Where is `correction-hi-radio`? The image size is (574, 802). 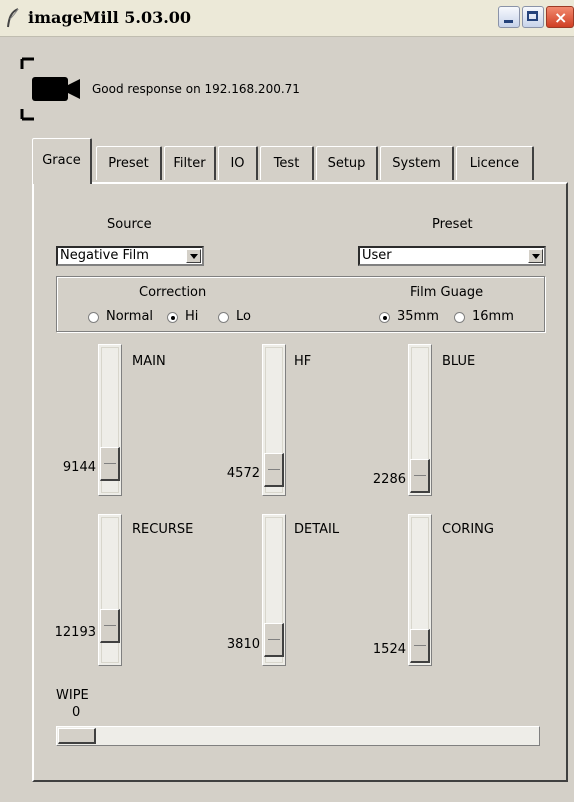
correction-hi-radio is located at coordinates (172, 317).